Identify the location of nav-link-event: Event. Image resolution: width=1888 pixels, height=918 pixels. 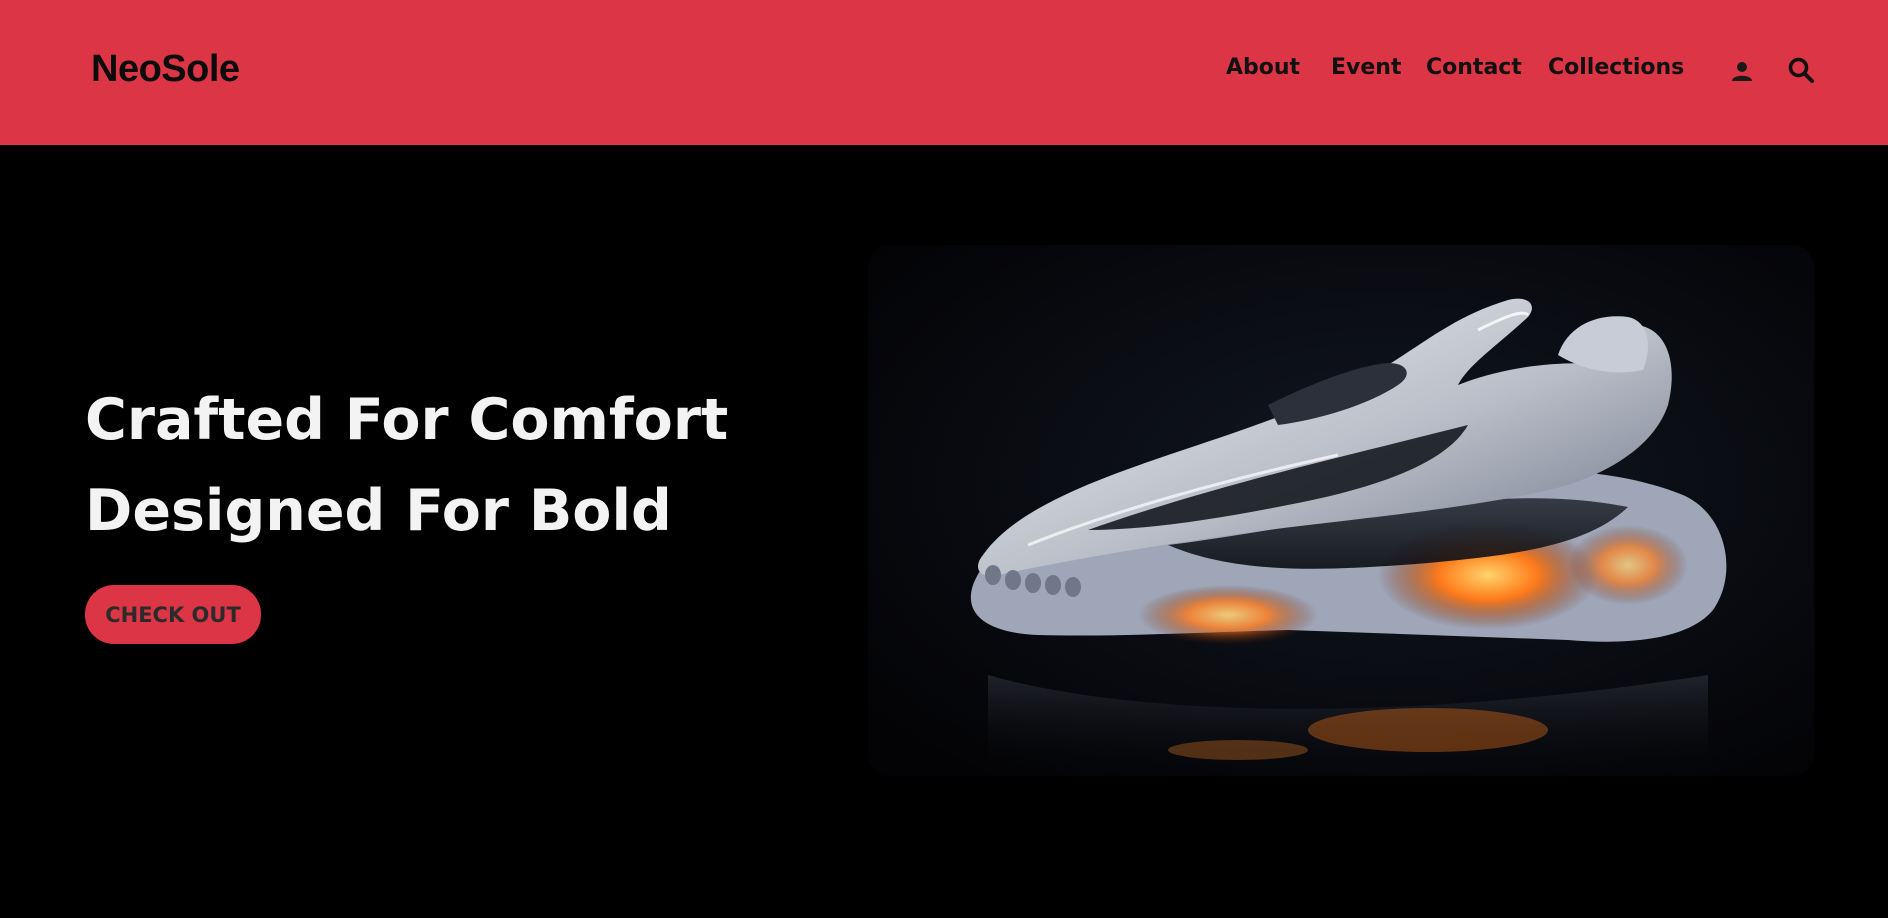
(1366, 67).